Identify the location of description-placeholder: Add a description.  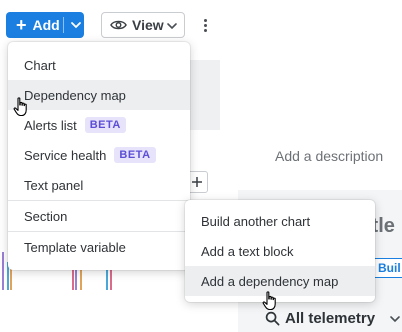
(329, 156).